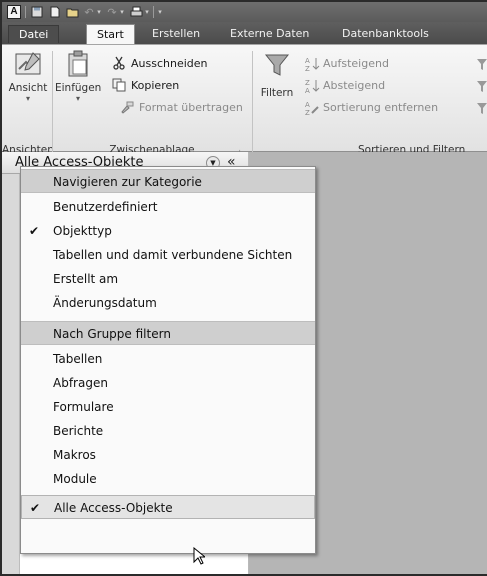  What do you see at coordinates (169, 63) in the screenshot?
I see `ausschneiden-label: Ausschneiden` at bounding box center [169, 63].